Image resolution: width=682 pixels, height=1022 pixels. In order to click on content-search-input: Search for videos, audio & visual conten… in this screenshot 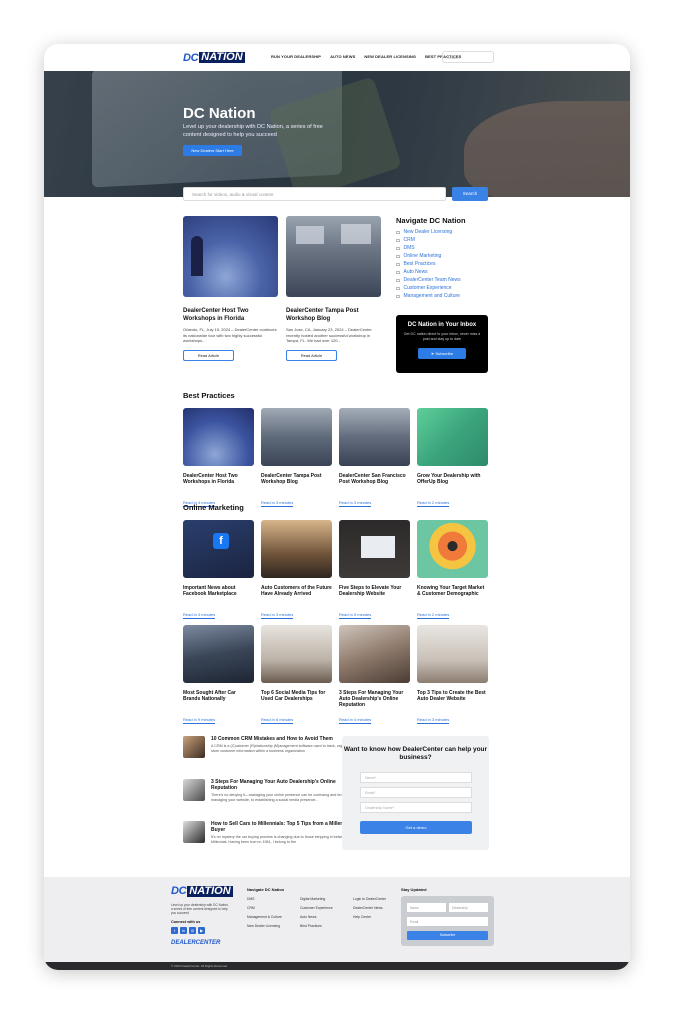, I will do `click(314, 194)`.